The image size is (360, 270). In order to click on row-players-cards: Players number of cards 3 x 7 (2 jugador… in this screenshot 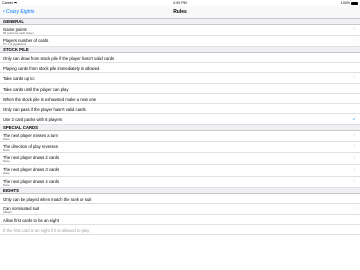, I will do `click(180, 41)`.